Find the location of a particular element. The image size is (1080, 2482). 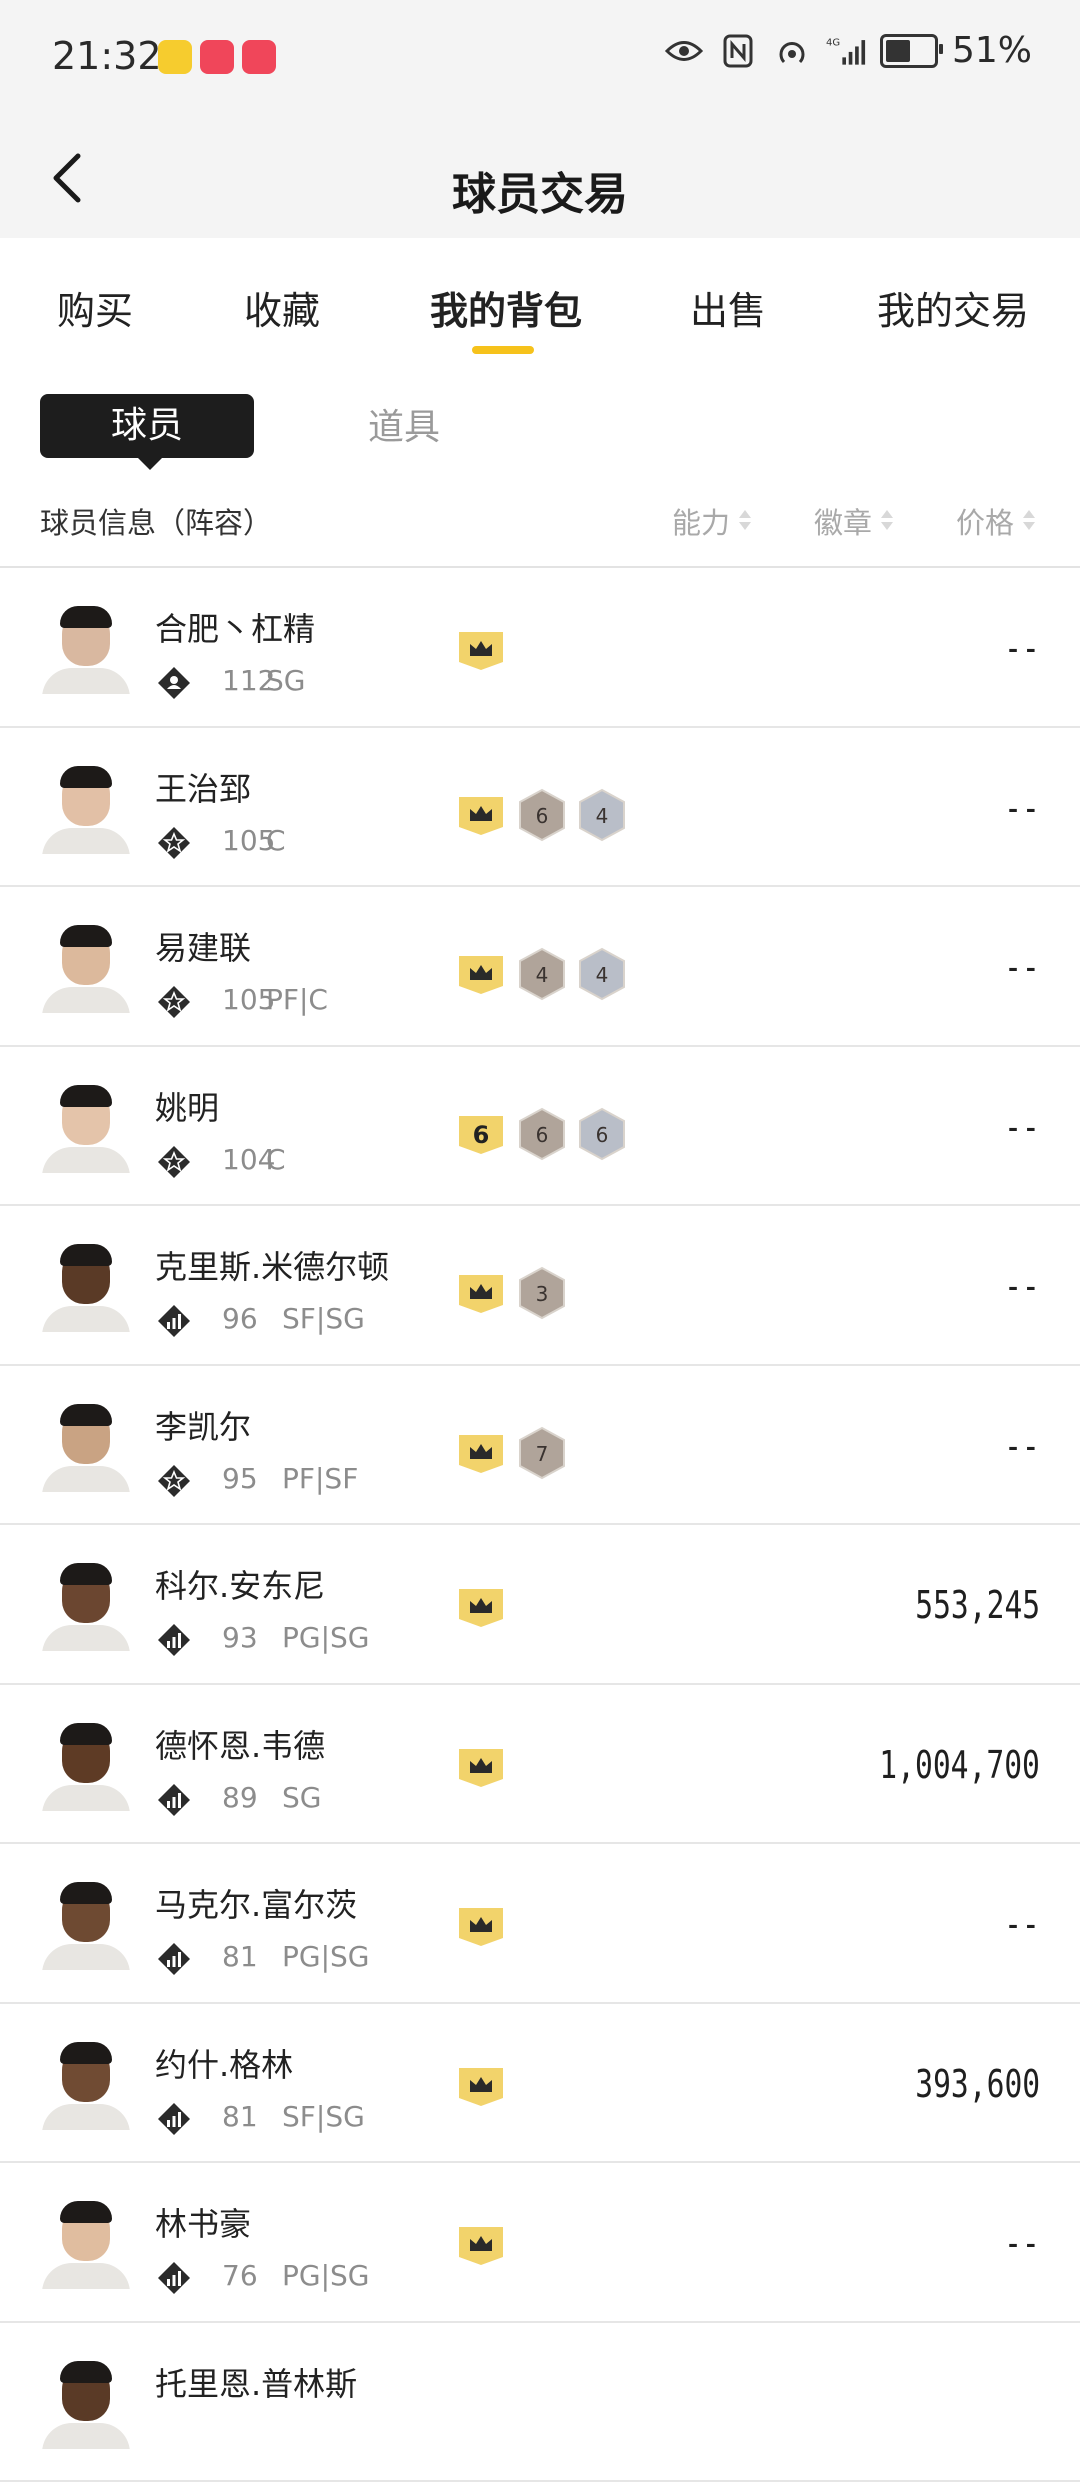

player-row: 科尔.安东尼93PG|SG553,245 is located at coordinates (540, 1605).